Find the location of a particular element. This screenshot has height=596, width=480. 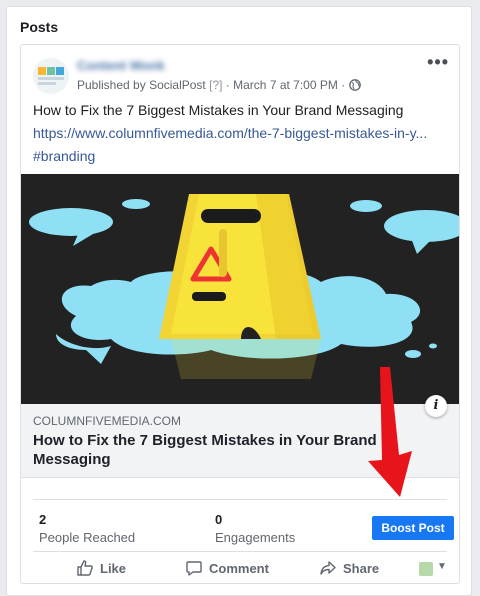

boost-post-button: Boost Post is located at coordinates (413, 528).